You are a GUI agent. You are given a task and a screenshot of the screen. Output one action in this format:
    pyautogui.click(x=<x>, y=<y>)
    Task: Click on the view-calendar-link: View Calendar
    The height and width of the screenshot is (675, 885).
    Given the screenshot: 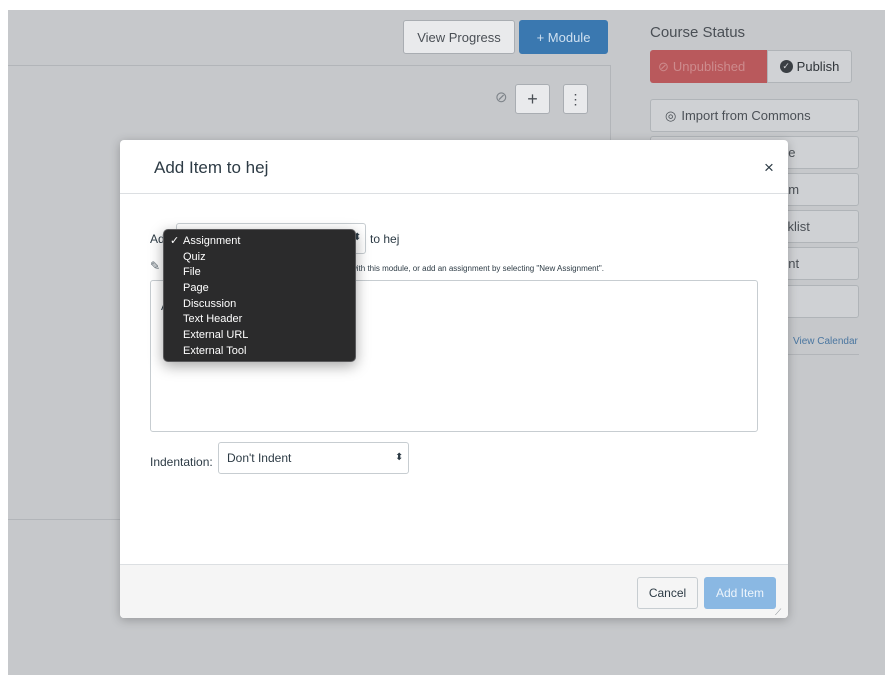 What is the action you would take?
    pyautogui.click(x=825, y=341)
    